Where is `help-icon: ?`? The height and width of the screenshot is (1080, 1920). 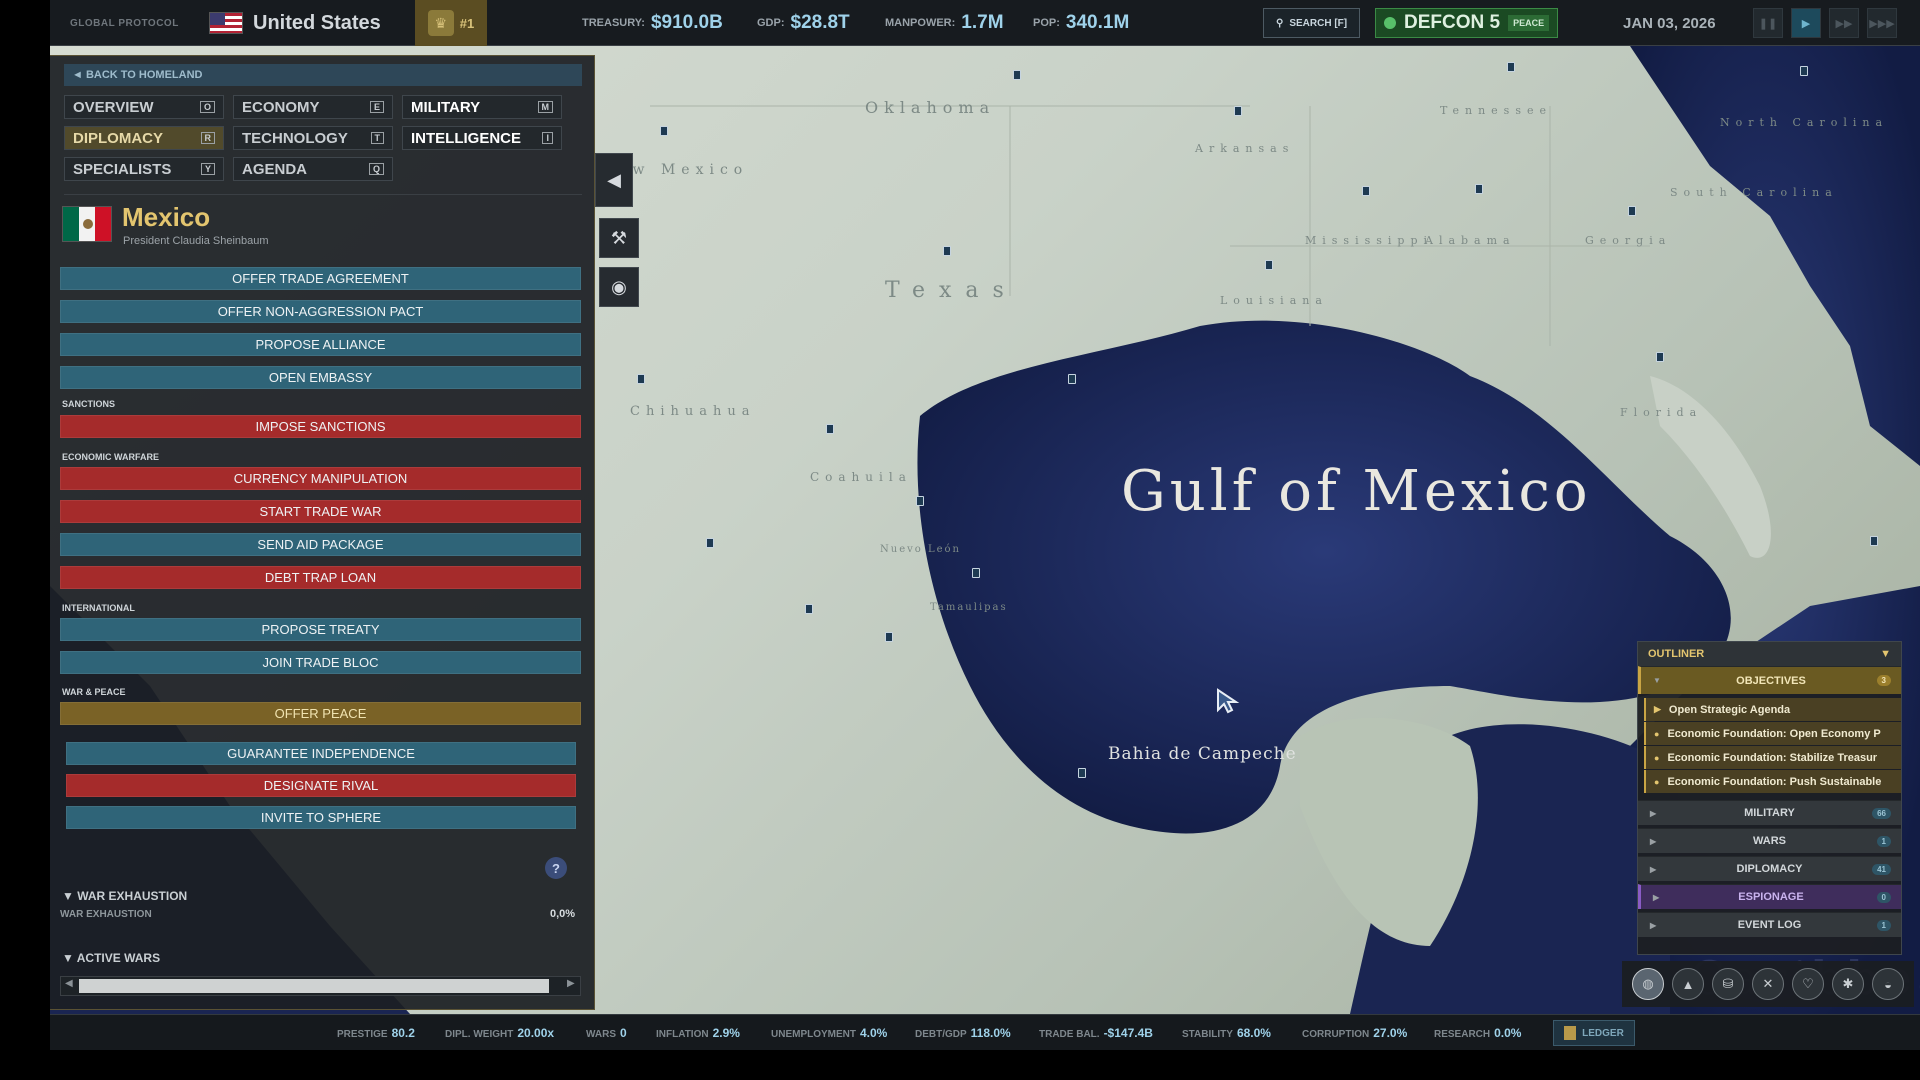 help-icon: ? is located at coordinates (556, 868).